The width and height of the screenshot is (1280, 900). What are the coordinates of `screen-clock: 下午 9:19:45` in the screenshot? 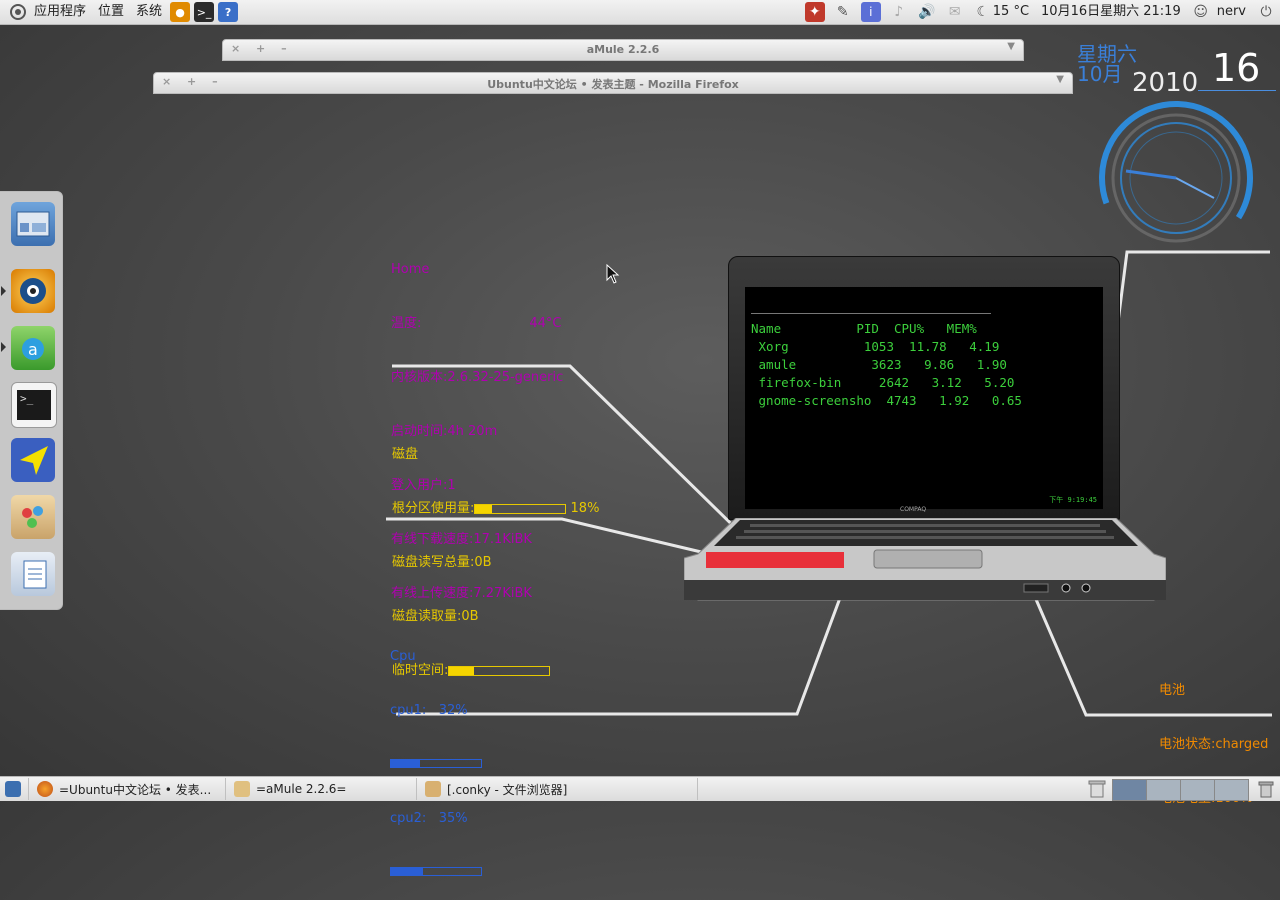 It's located at (1073, 500).